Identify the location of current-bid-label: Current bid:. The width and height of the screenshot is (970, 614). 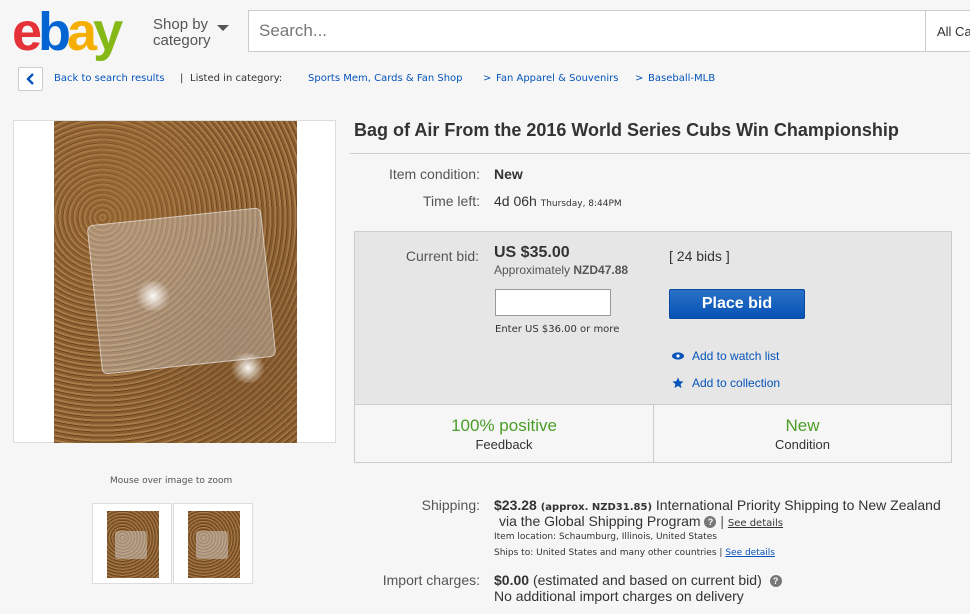
(442, 256).